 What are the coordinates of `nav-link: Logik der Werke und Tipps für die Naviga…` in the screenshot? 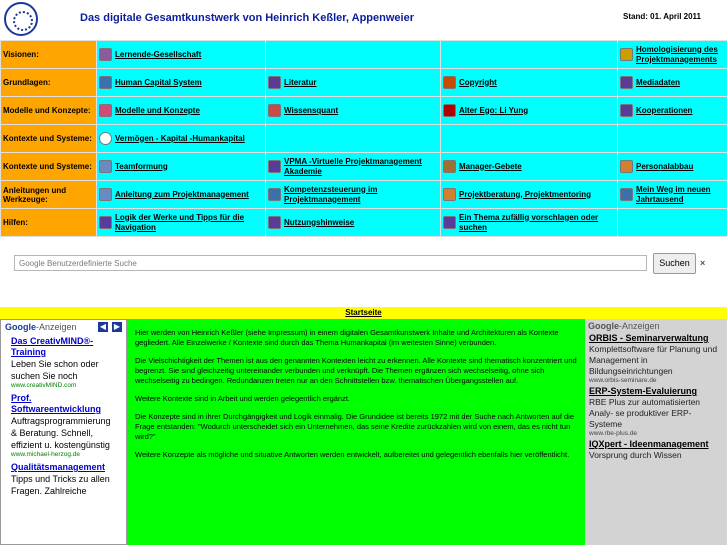 It's located at (181, 223).